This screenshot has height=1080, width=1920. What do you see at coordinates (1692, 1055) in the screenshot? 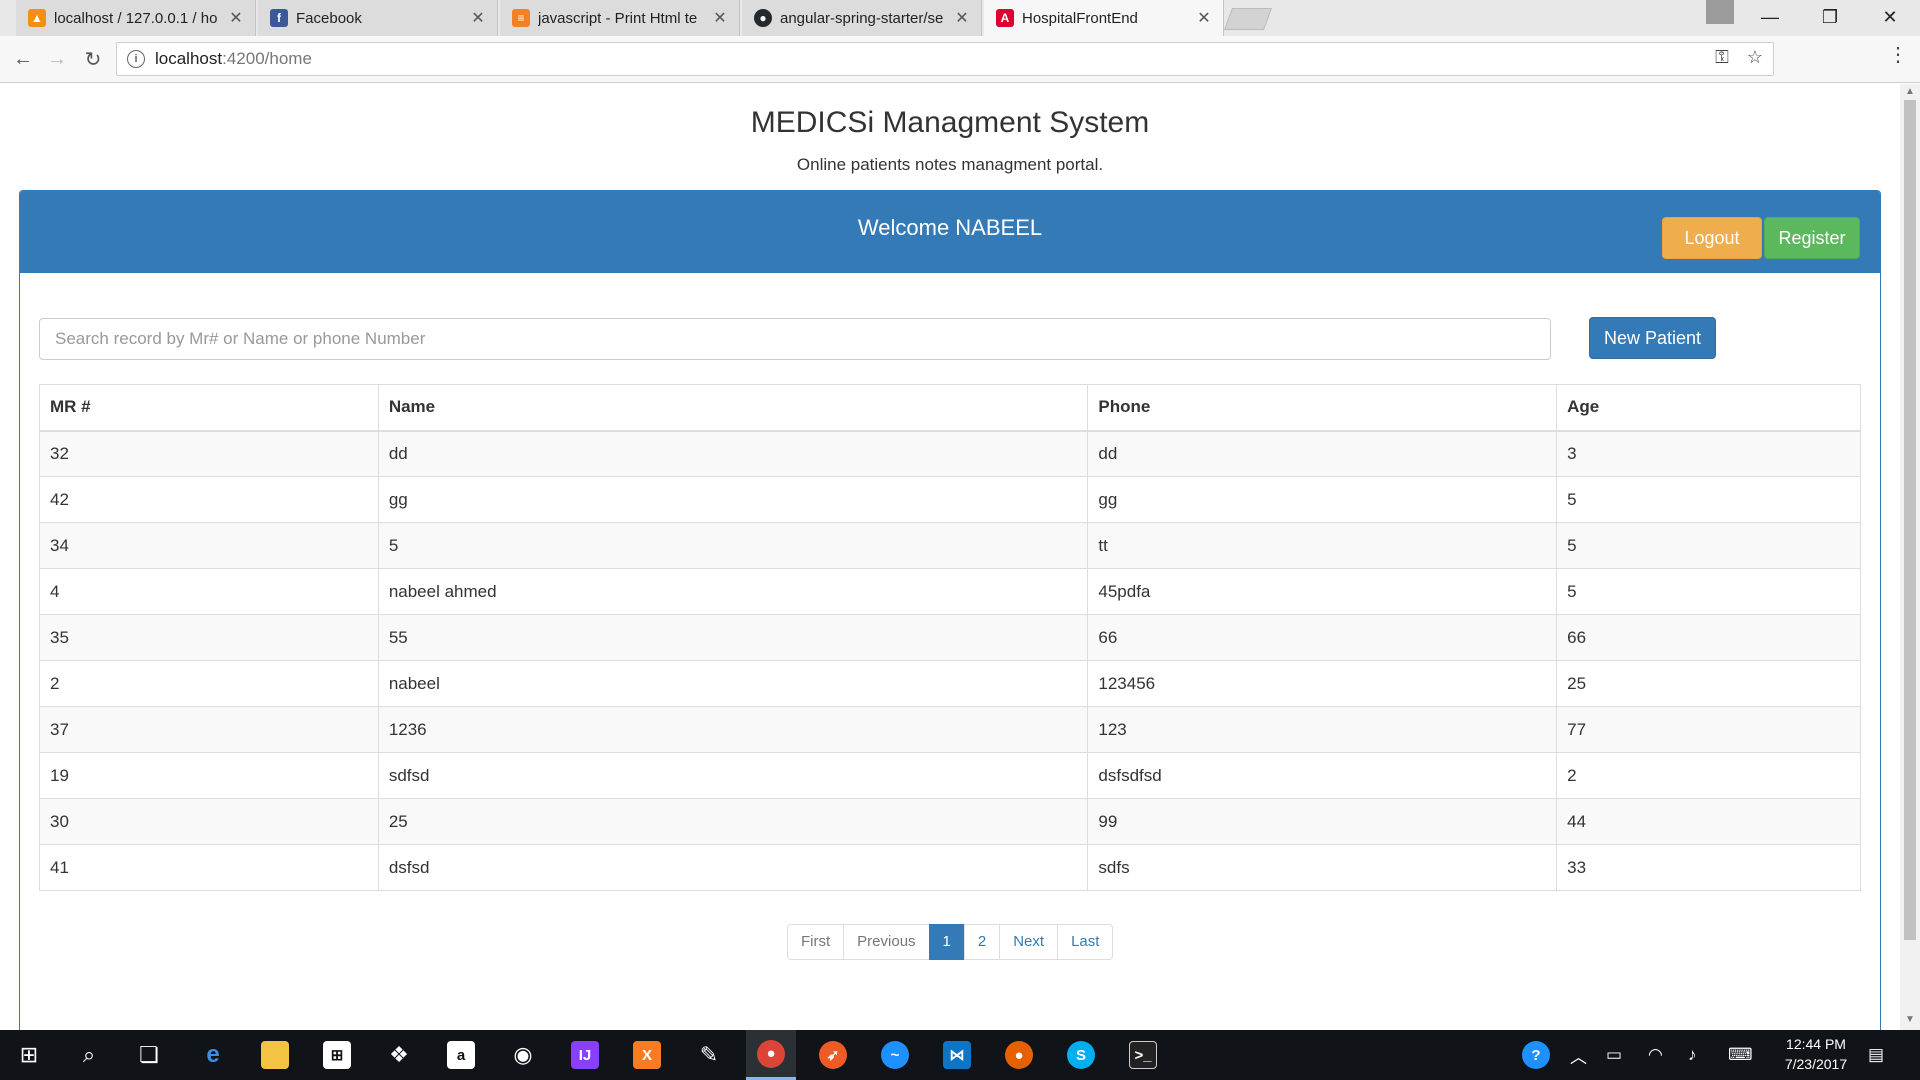
I see `volume-icon: ♪` at bounding box center [1692, 1055].